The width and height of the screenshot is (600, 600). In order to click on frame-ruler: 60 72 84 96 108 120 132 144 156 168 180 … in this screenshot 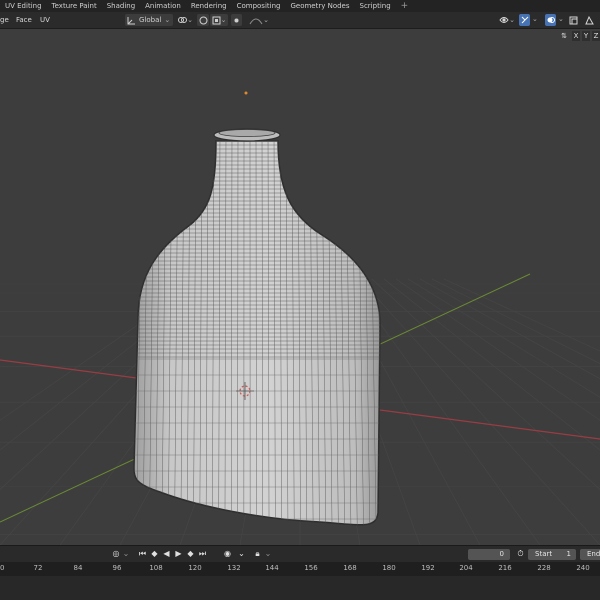, I will do `click(300, 569)`.